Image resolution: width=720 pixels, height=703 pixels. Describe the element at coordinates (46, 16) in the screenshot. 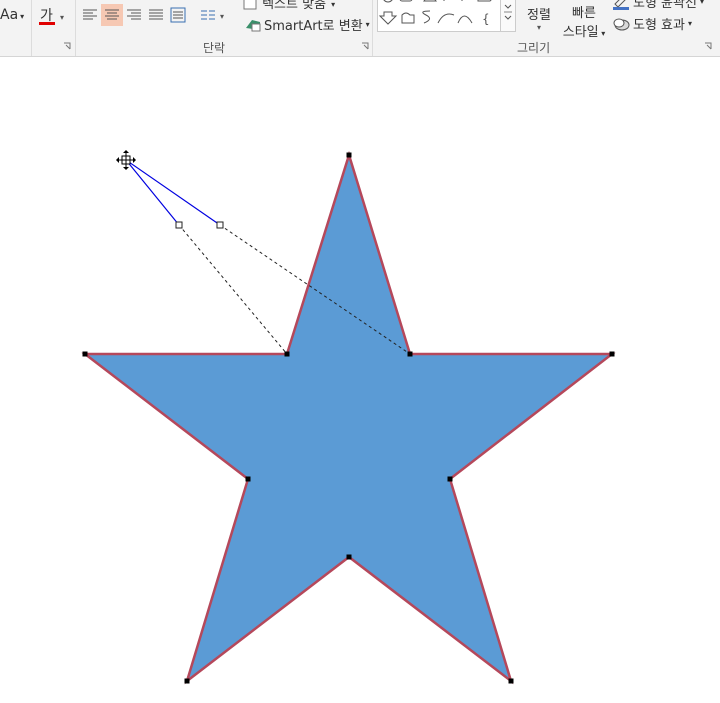

I see `svg-text: 가` at that location.